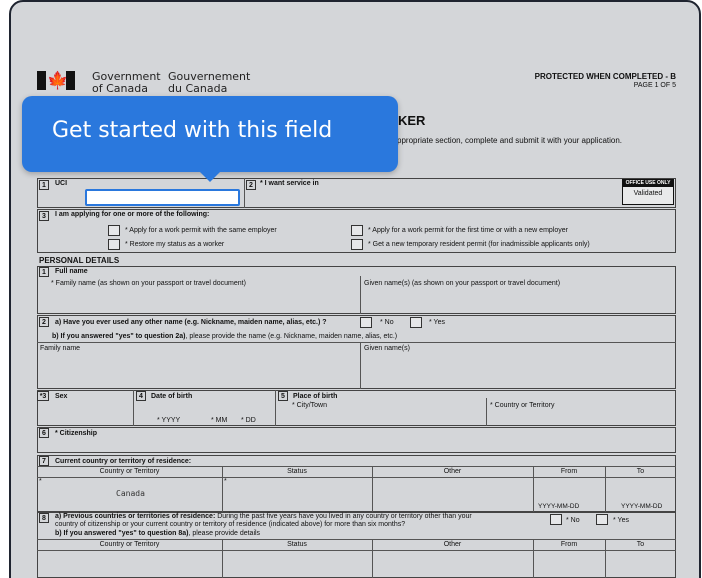 This screenshot has height=578, width=702. Describe the element at coordinates (60, 348) in the screenshot. I see `other-family-name-label: Family name` at that location.